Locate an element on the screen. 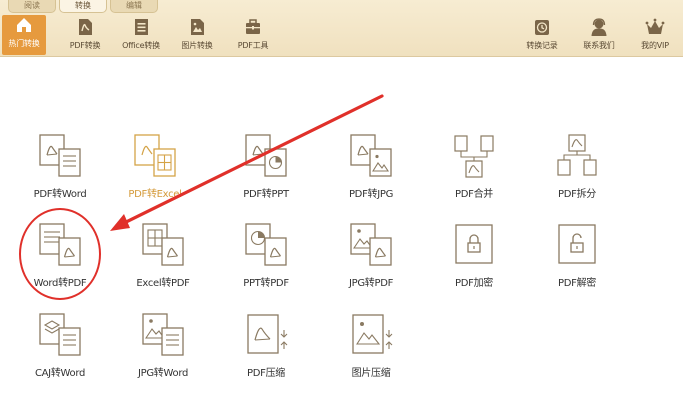  pdf-encrypt-icon is located at coordinates (474, 244).